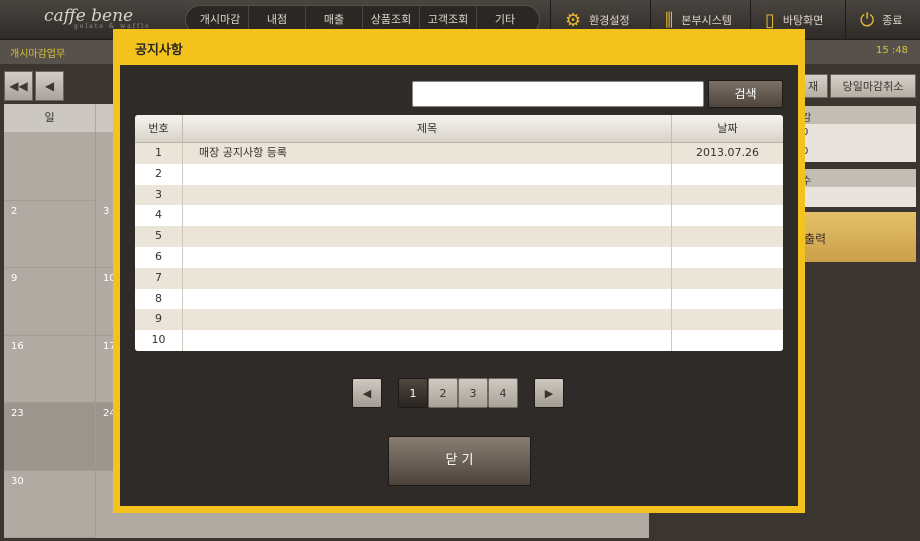 Image resolution: width=920 pixels, height=541 pixels. I want to click on cell-number: 7, so click(159, 278).